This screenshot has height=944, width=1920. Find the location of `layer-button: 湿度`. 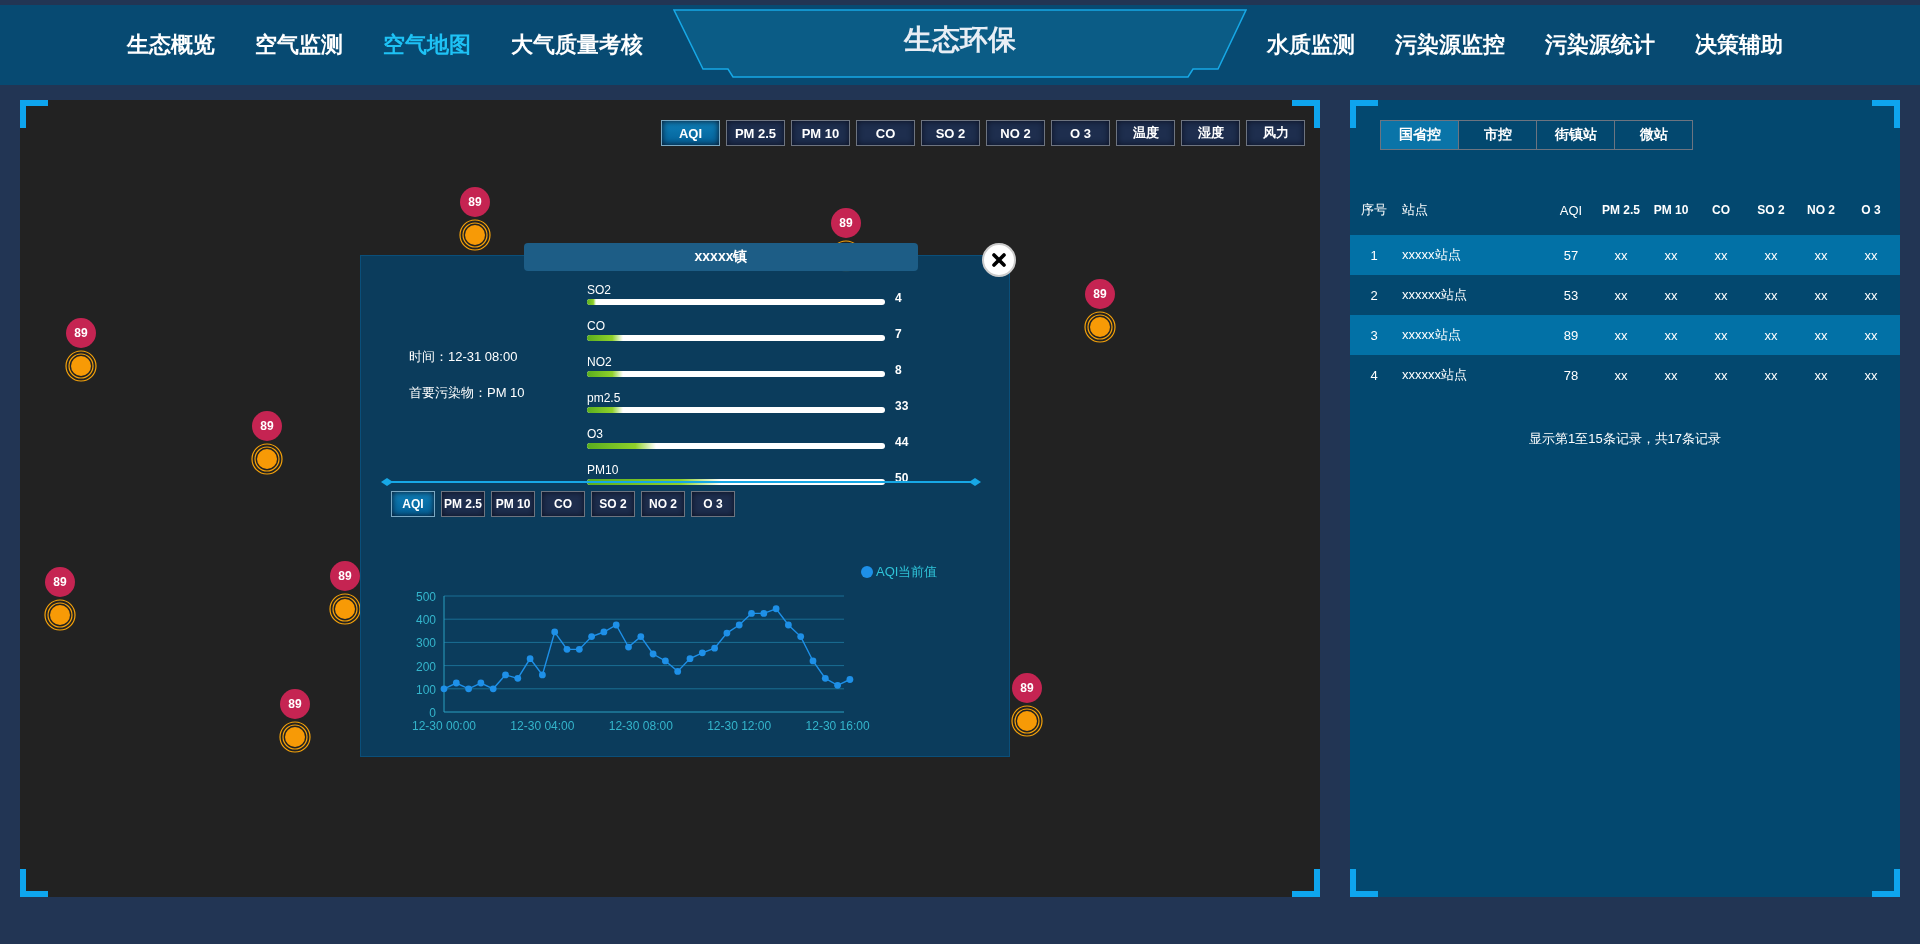

layer-button: 湿度 is located at coordinates (1210, 133).